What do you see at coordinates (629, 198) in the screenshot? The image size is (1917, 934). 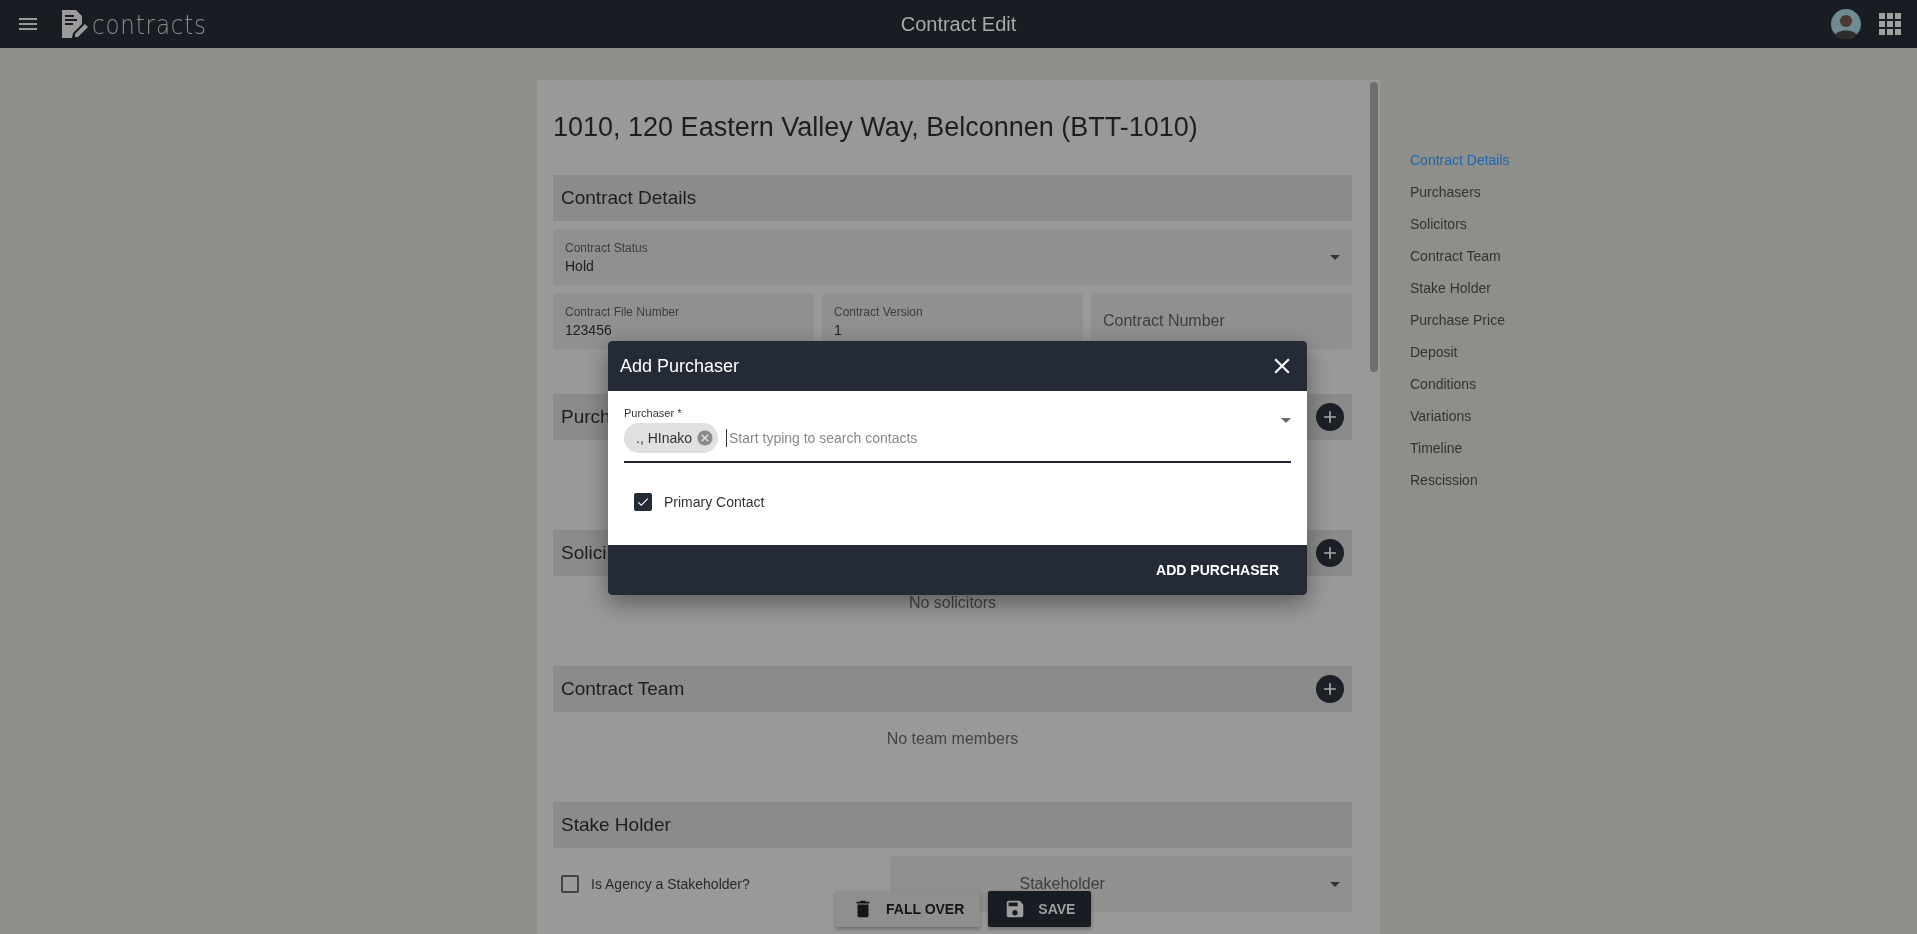 I see `section-title: Contract Details` at bounding box center [629, 198].